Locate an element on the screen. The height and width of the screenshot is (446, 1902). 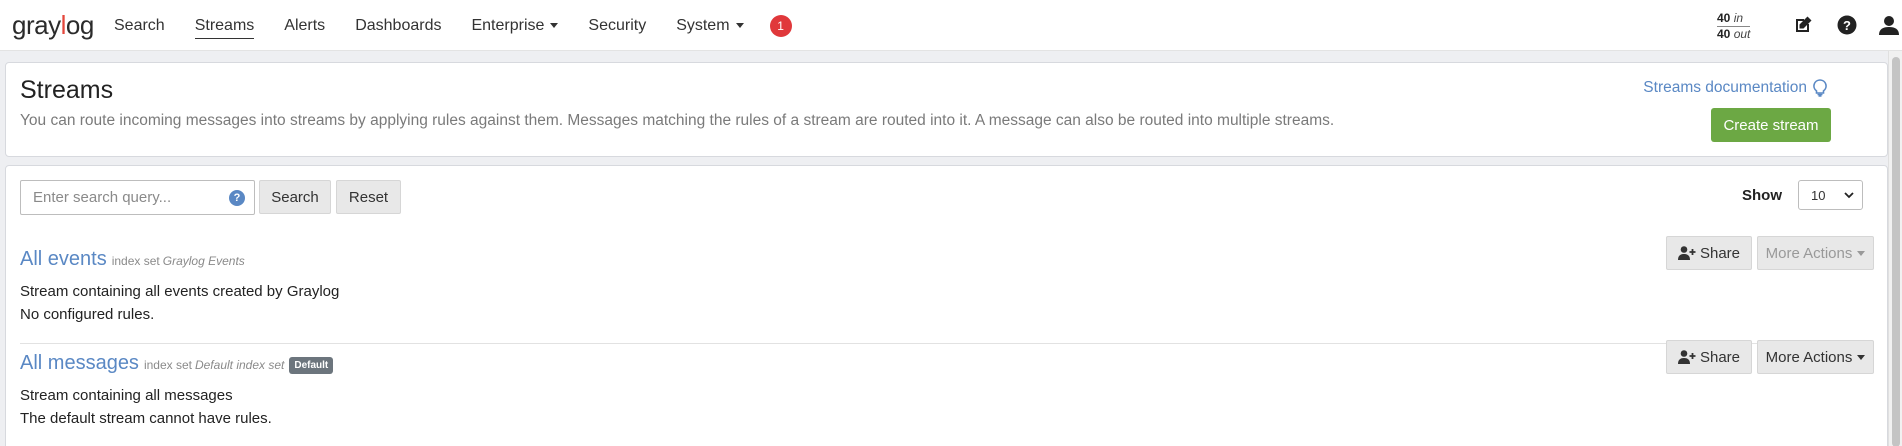
lightbulb-icon is located at coordinates (1820, 88).